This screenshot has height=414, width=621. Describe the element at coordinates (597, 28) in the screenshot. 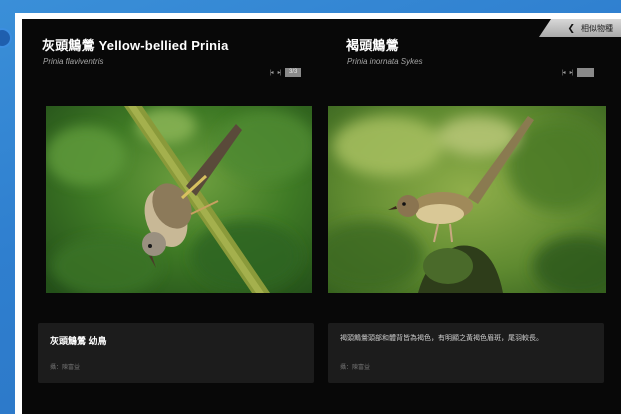

I see `related-species-label: 相似物種` at that location.